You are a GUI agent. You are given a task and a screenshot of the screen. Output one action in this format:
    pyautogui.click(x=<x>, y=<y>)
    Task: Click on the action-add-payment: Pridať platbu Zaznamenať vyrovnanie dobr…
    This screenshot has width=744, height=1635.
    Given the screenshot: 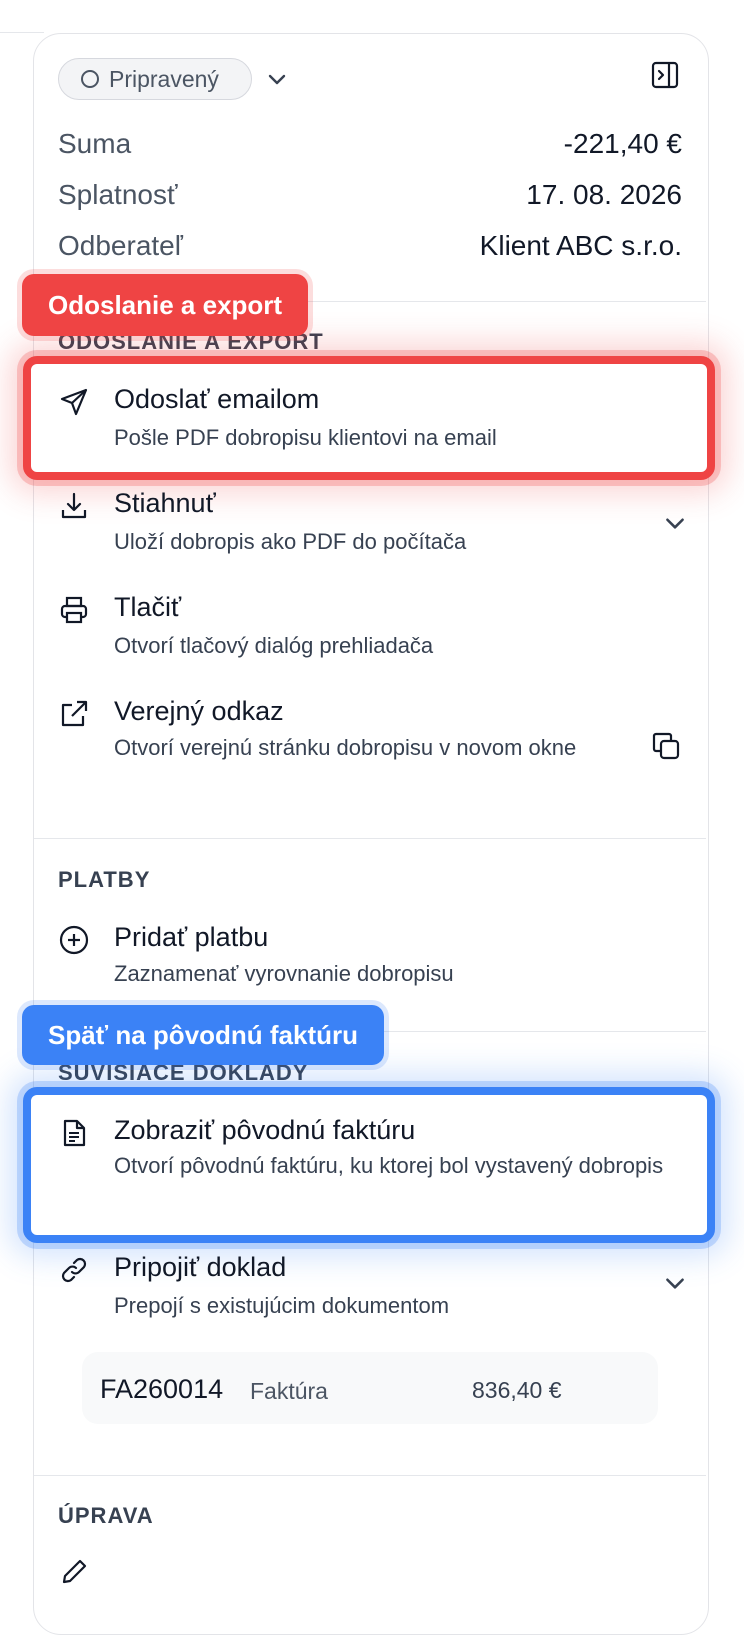 What is the action you would take?
    pyautogui.click(x=370, y=959)
    